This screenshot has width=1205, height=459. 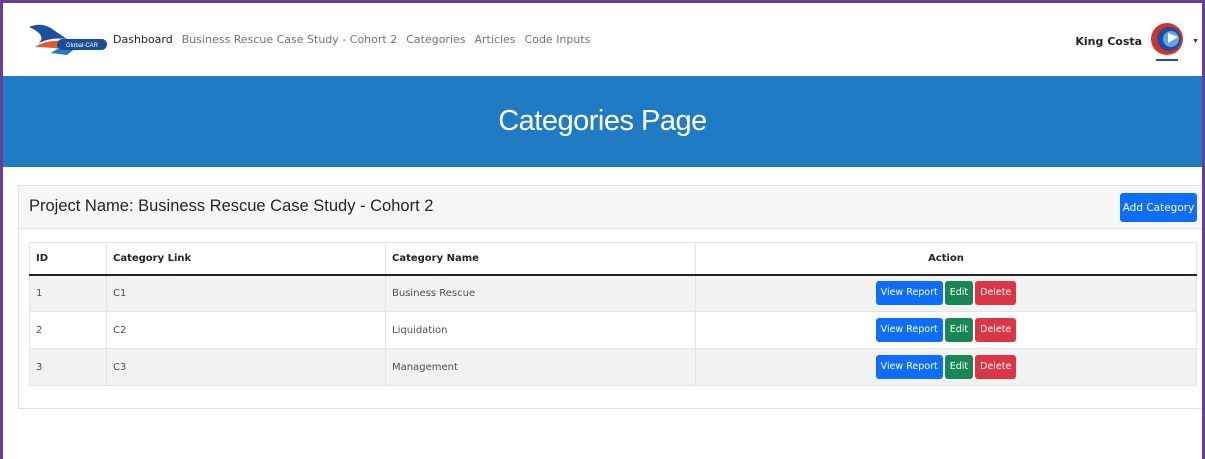 I want to click on column-header-category-link: Category Link, so click(x=246, y=259).